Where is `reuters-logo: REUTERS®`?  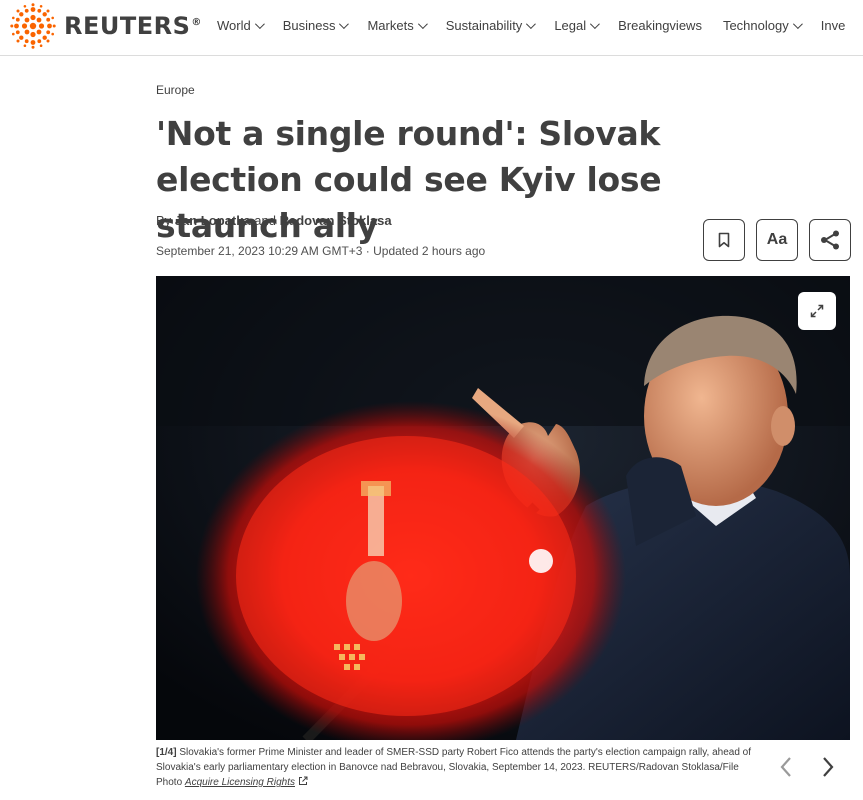
reuters-logo: REUTERS® is located at coordinates (106, 26).